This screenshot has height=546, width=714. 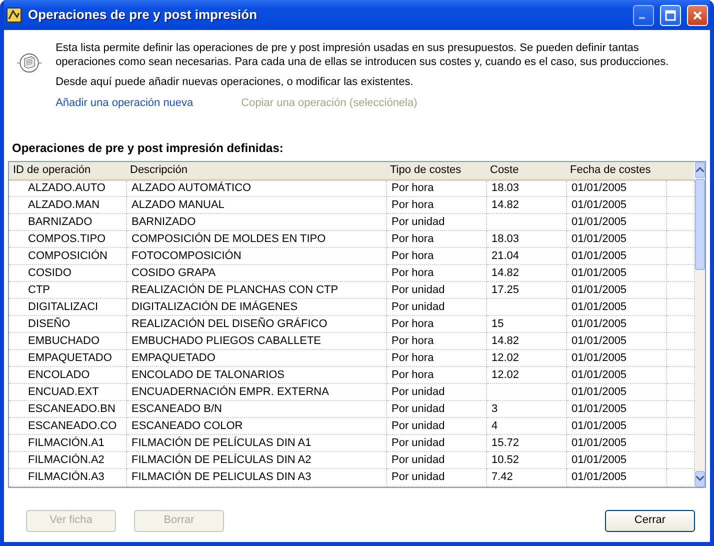 What do you see at coordinates (256, 256) in the screenshot?
I see `table-cell: FOTOCOMPOSICIÓN` at bounding box center [256, 256].